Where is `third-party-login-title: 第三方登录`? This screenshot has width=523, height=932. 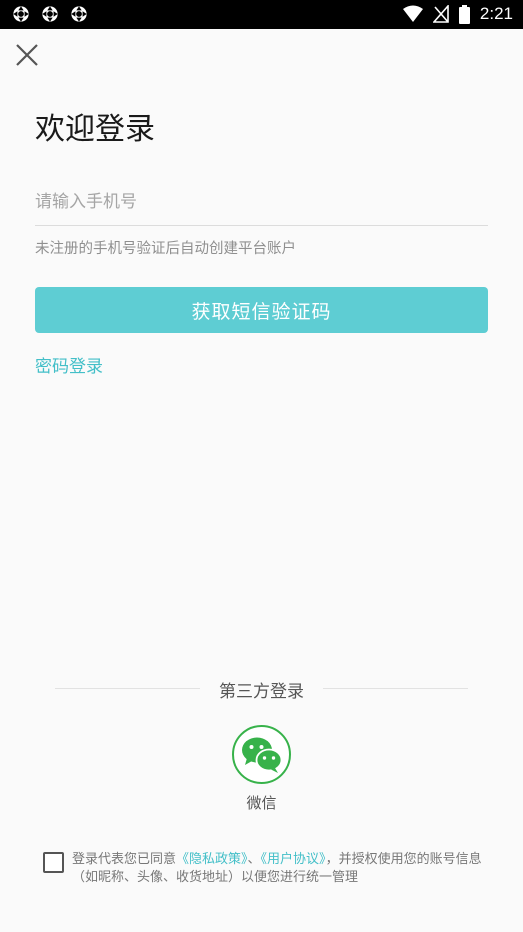 third-party-login-title: 第三方登录 is located at coordinates (261, 692).